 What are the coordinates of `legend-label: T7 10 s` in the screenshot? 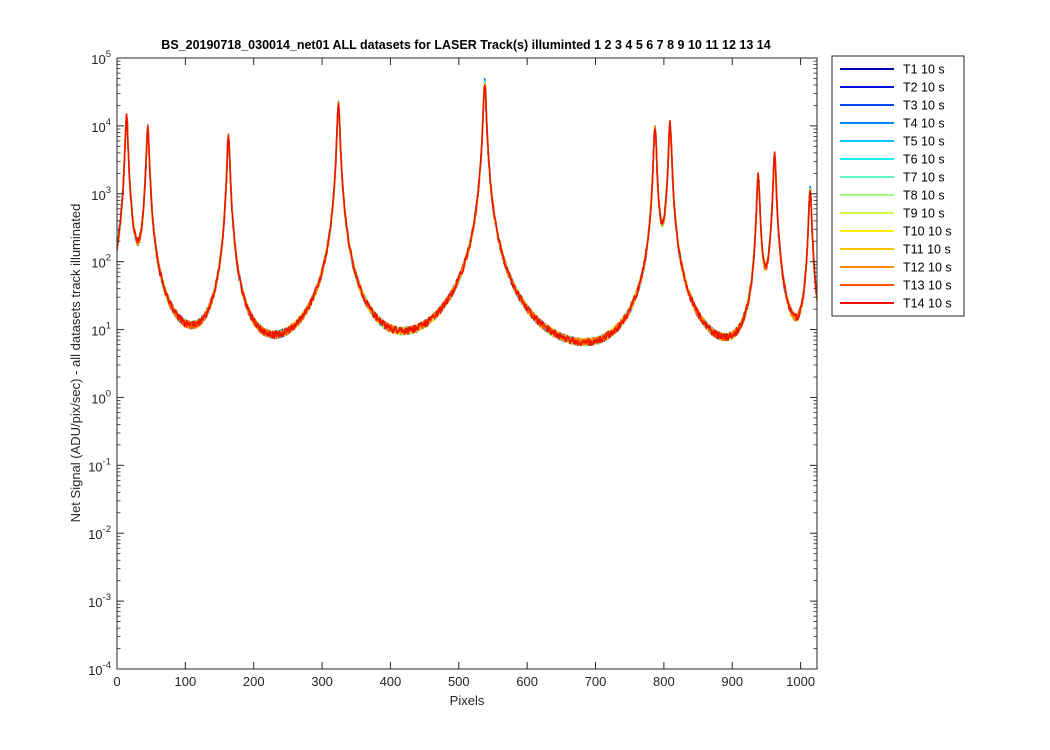 It's located at (924, 178).